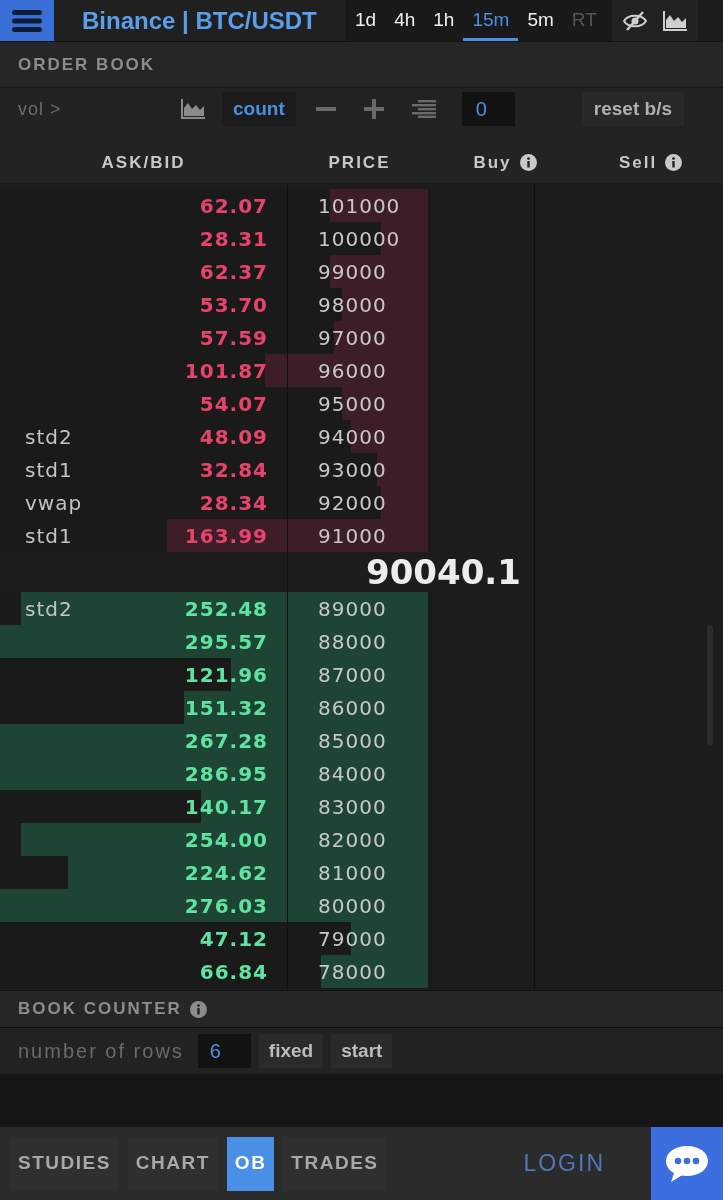 This screenshot has height=1200, width=723. I want to click on align-button, so click(423, 109).